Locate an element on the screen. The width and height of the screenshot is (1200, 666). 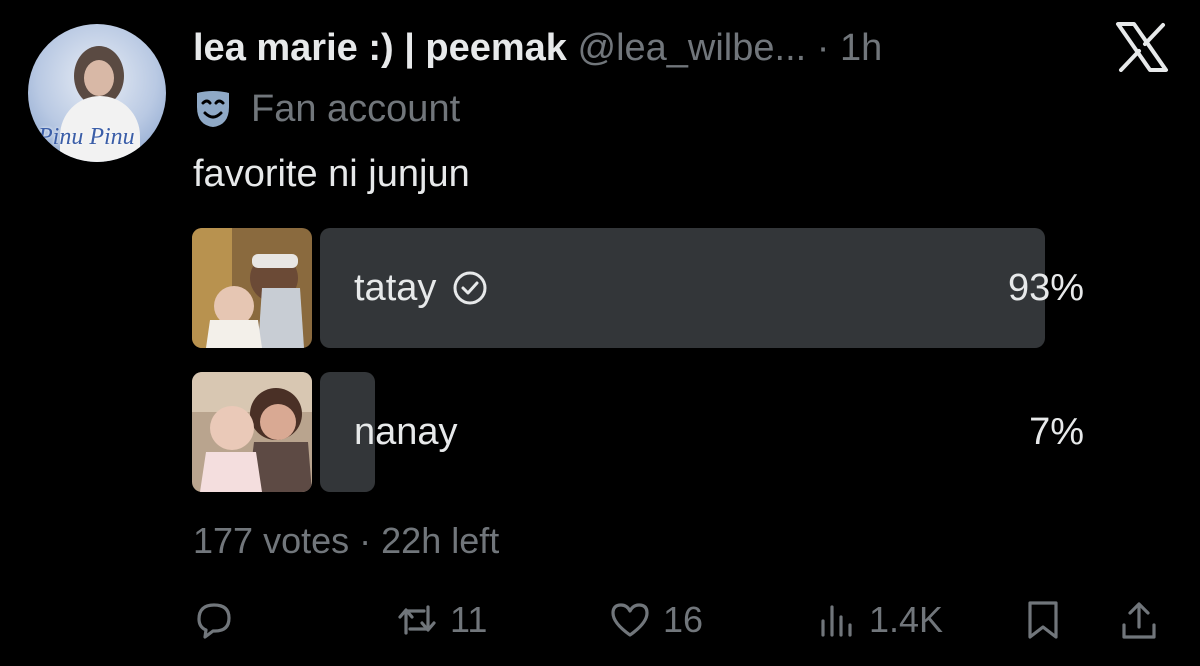
poll-meta: 177 votes · 22h left is located at coordinates (346, 541).